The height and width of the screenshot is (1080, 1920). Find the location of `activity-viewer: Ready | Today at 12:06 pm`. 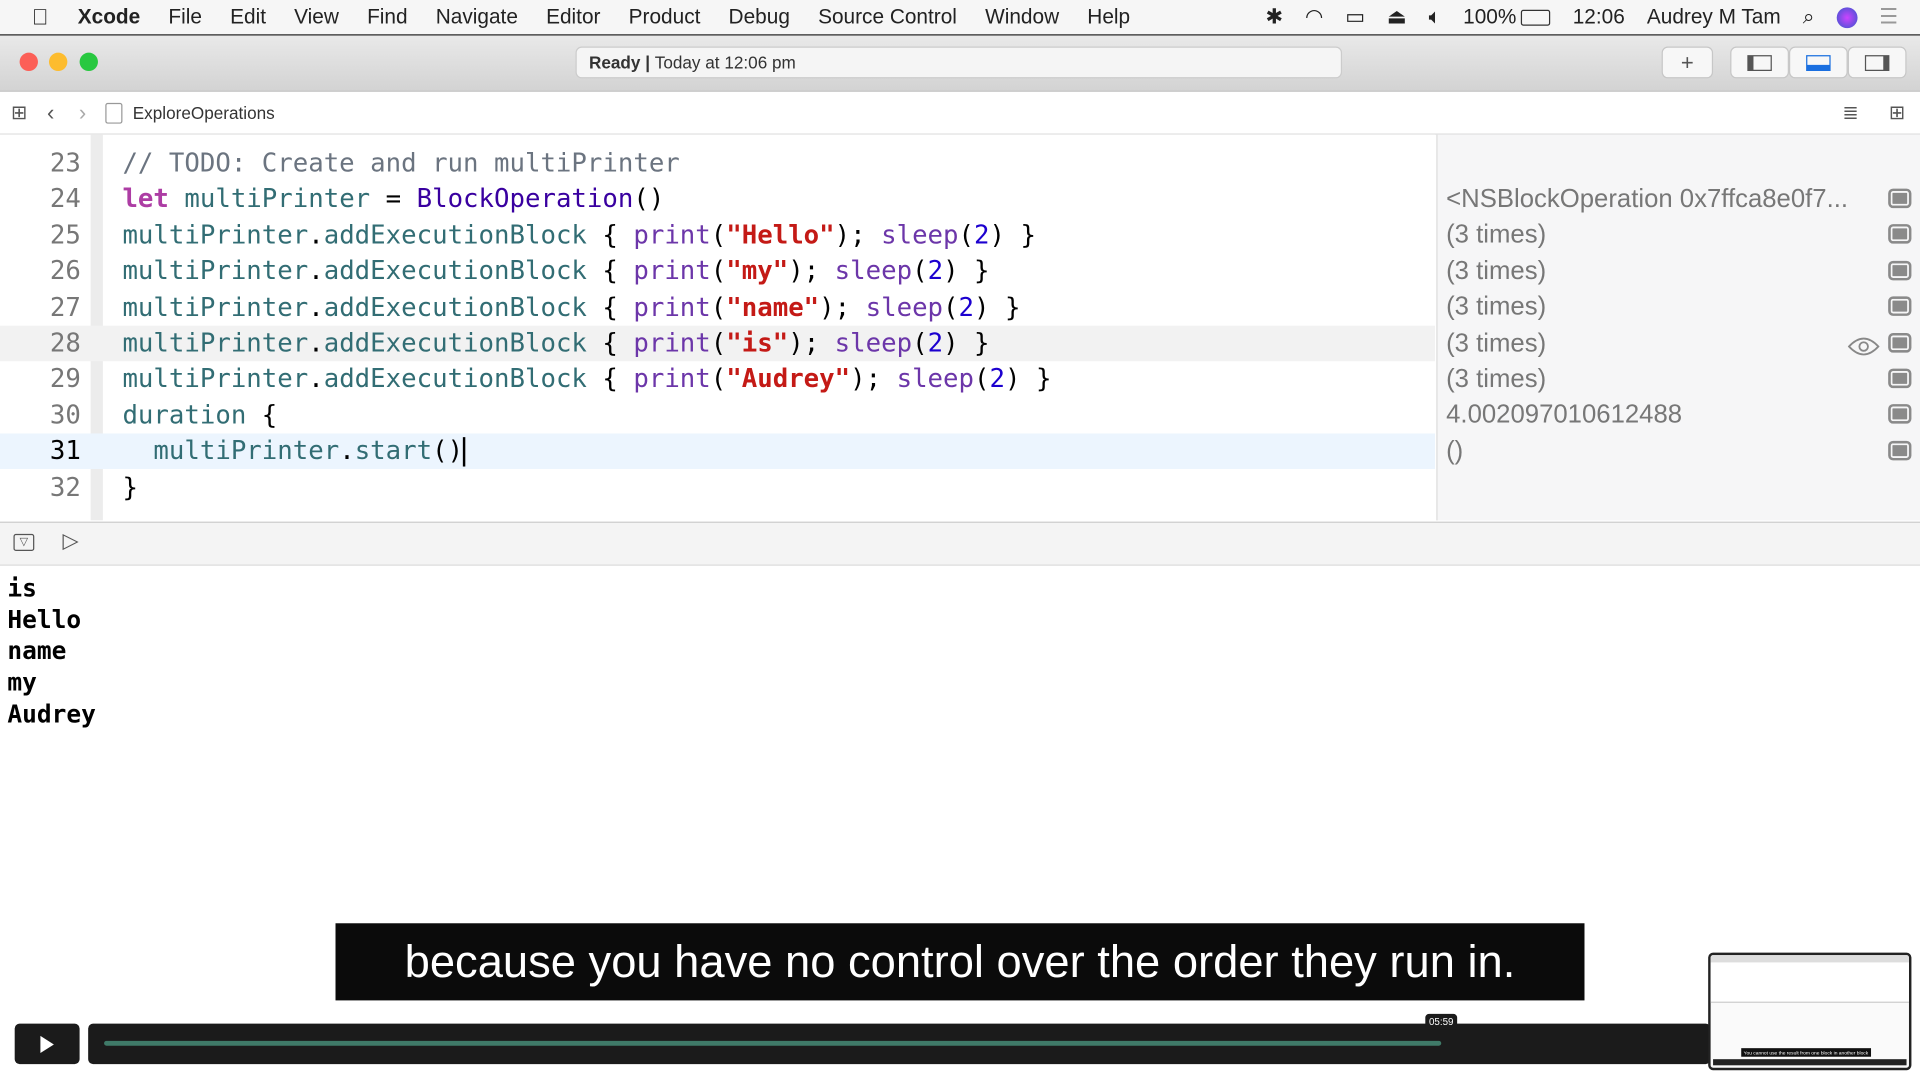

activity-viewer: Ready | Today at 12:06 pm is located at coordinates (959, 62).